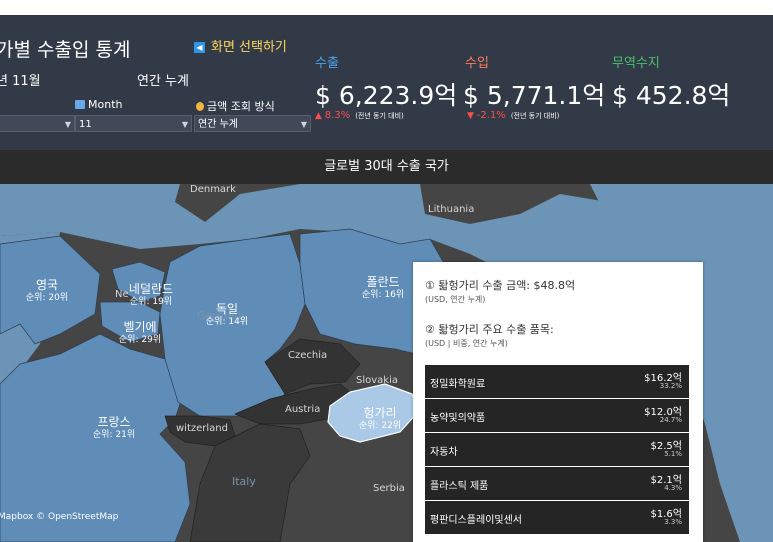 This screenshot has height=542, width=773. I want to click on year-select: ▼, so click(37, 123).